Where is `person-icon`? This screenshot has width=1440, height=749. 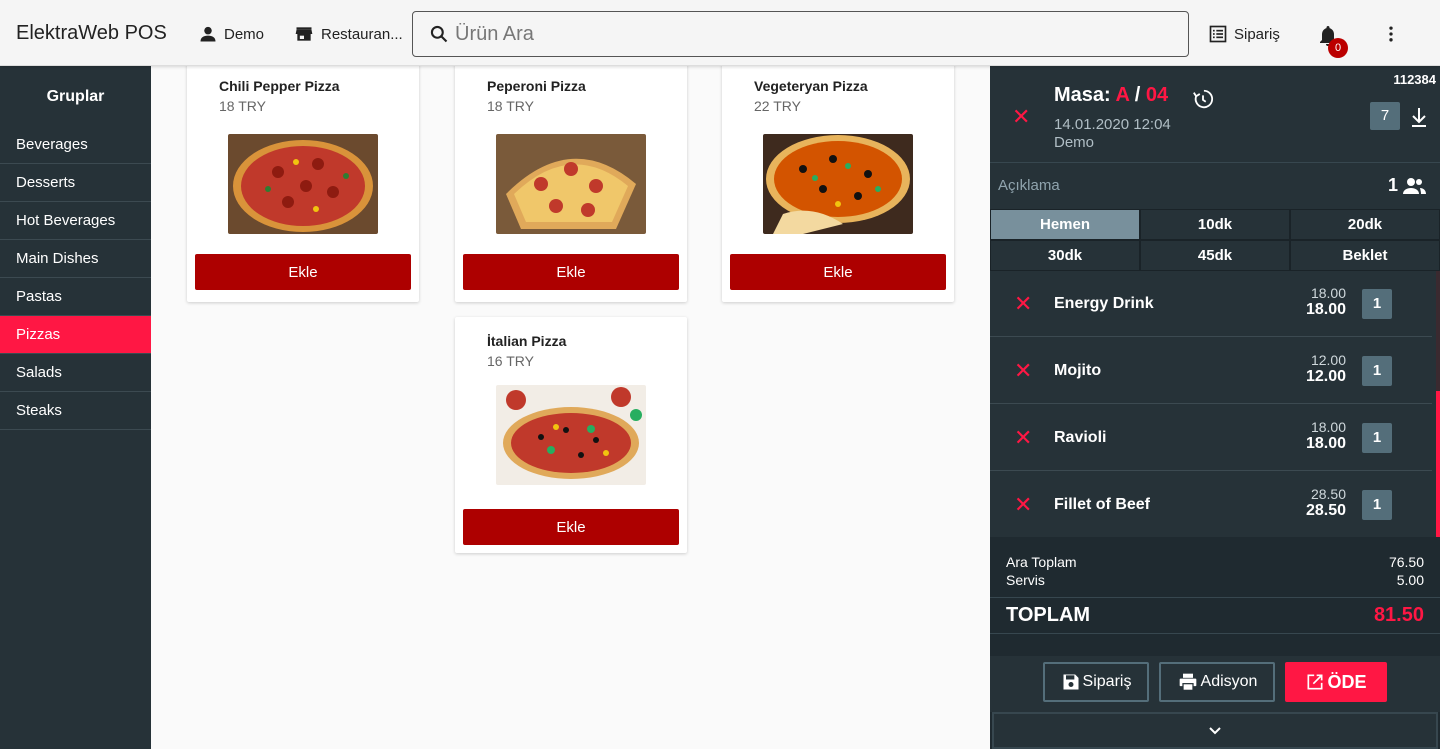 person-icon is located at coordinates (208, 34).